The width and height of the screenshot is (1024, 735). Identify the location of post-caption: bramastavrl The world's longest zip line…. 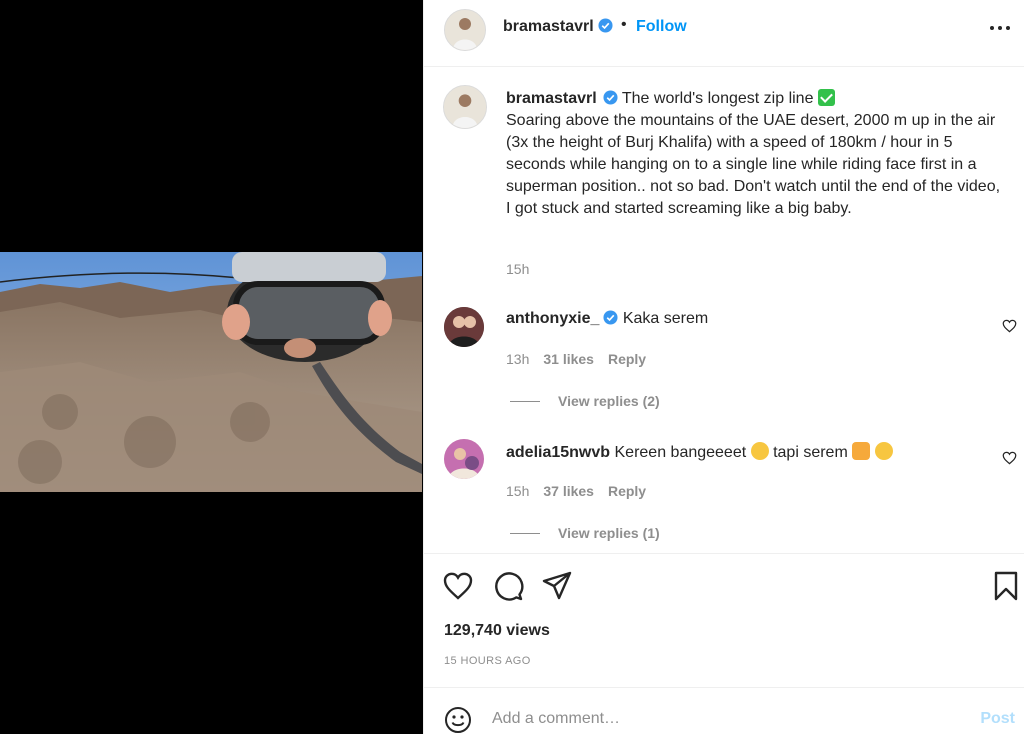
(756, 154).